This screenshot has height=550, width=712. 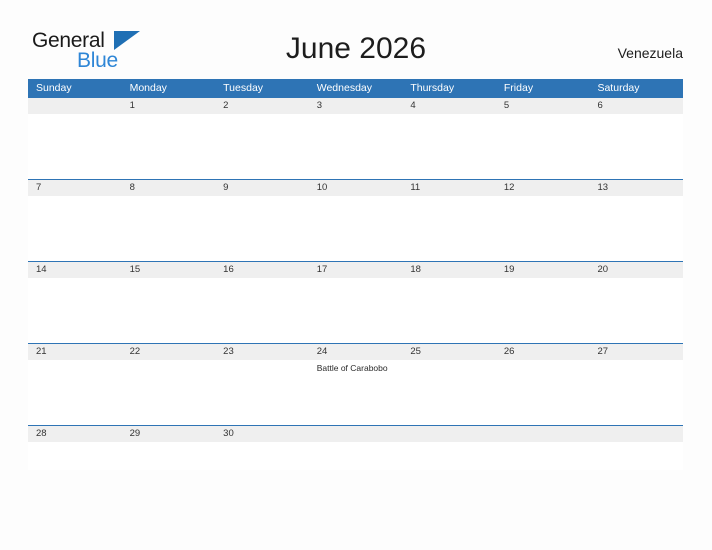 I want to click on weekday-header-friday: Friday, so click(x=518, y=88).